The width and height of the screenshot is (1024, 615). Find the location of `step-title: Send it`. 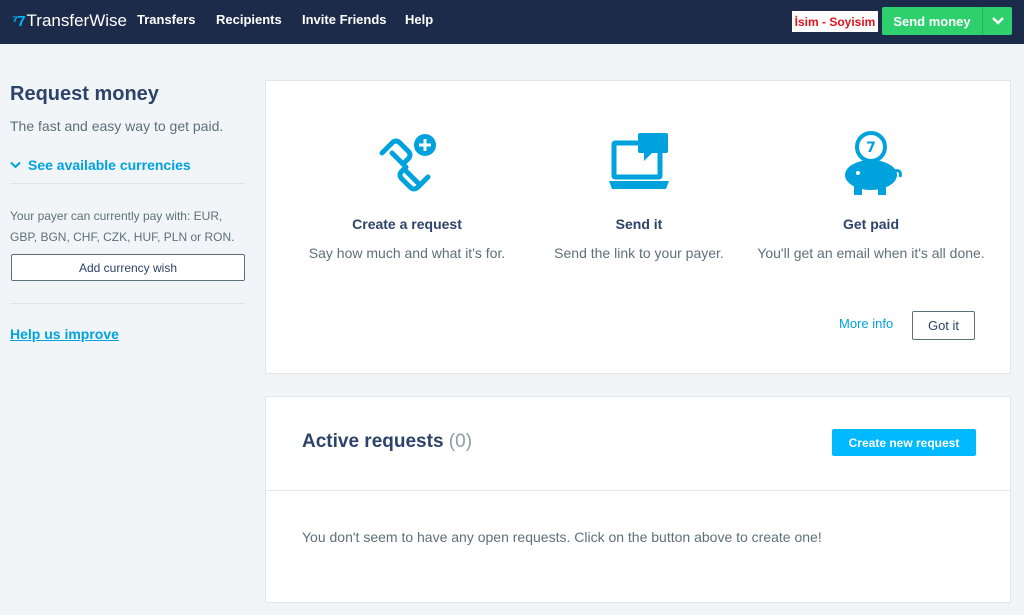

step-title: Send it is located at coordinates (639, 224).